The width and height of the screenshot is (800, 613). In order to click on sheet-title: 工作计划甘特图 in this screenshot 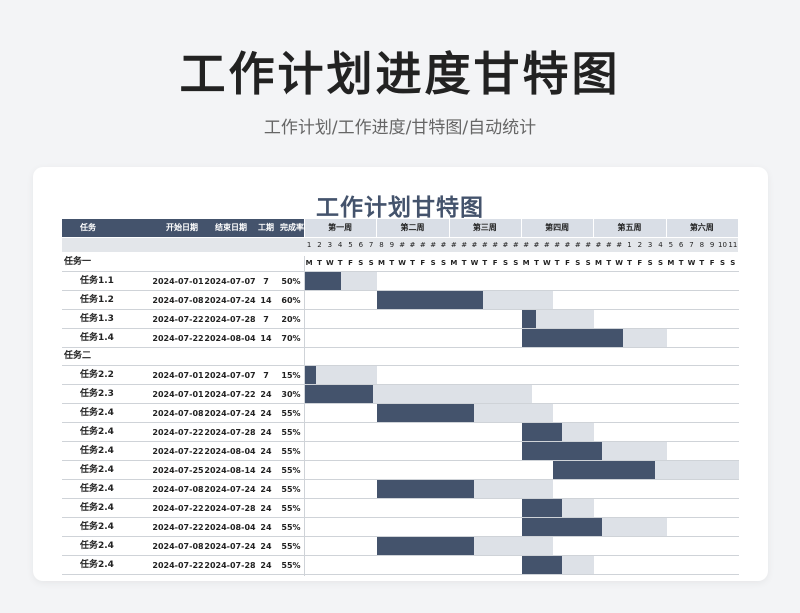, I will do `click(400, 208)`.